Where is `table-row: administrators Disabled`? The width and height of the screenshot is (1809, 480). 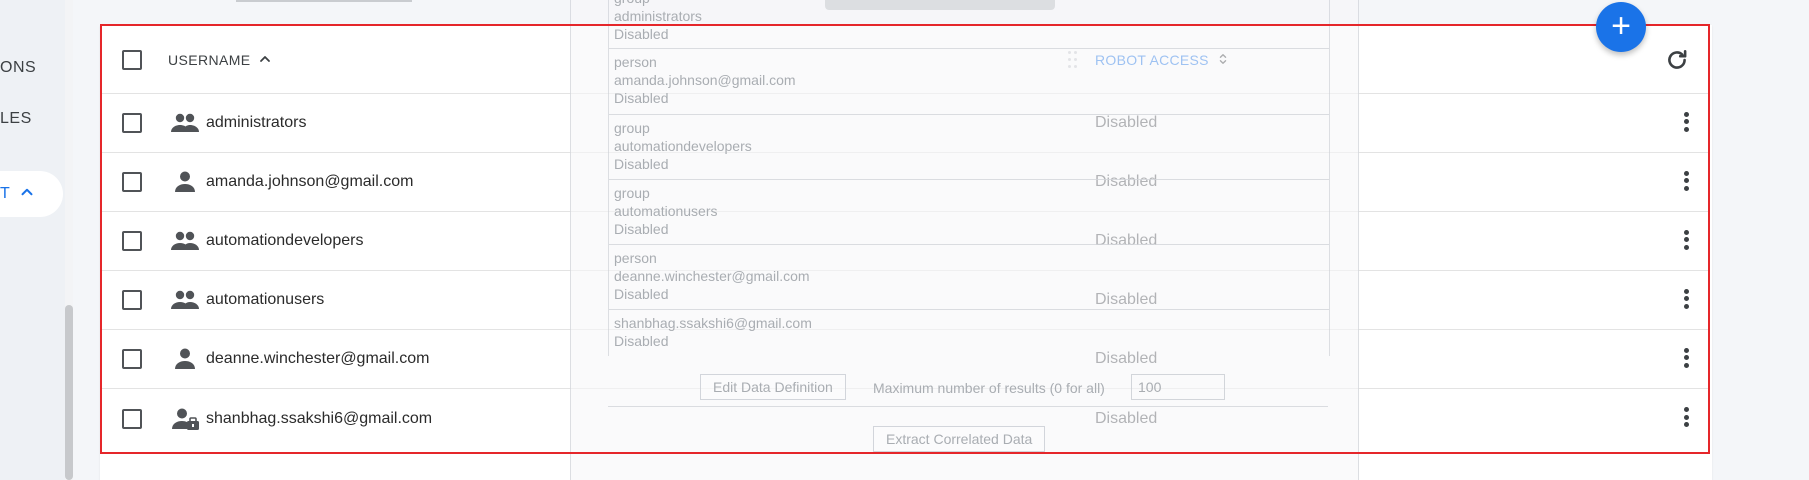 table-row: administrators Disabled is located at coordinates (905, 123).